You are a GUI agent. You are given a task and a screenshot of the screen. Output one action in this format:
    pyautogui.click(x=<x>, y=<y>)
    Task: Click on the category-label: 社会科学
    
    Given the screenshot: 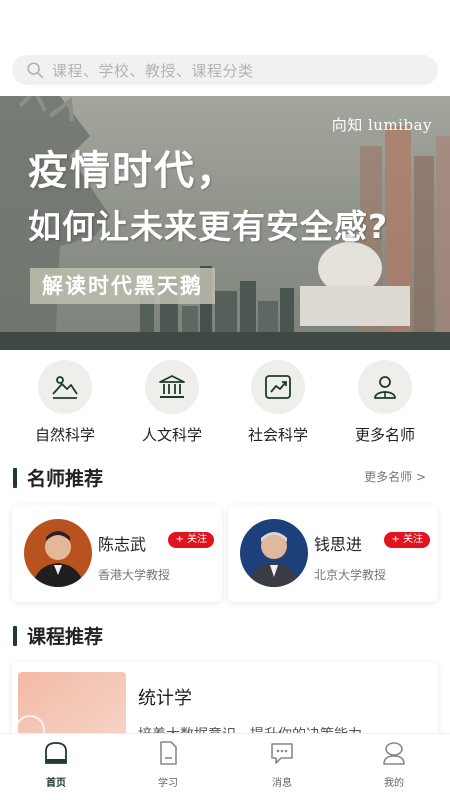 What is the action you would take?
    pyautogui.click(x=277, y=435)
    